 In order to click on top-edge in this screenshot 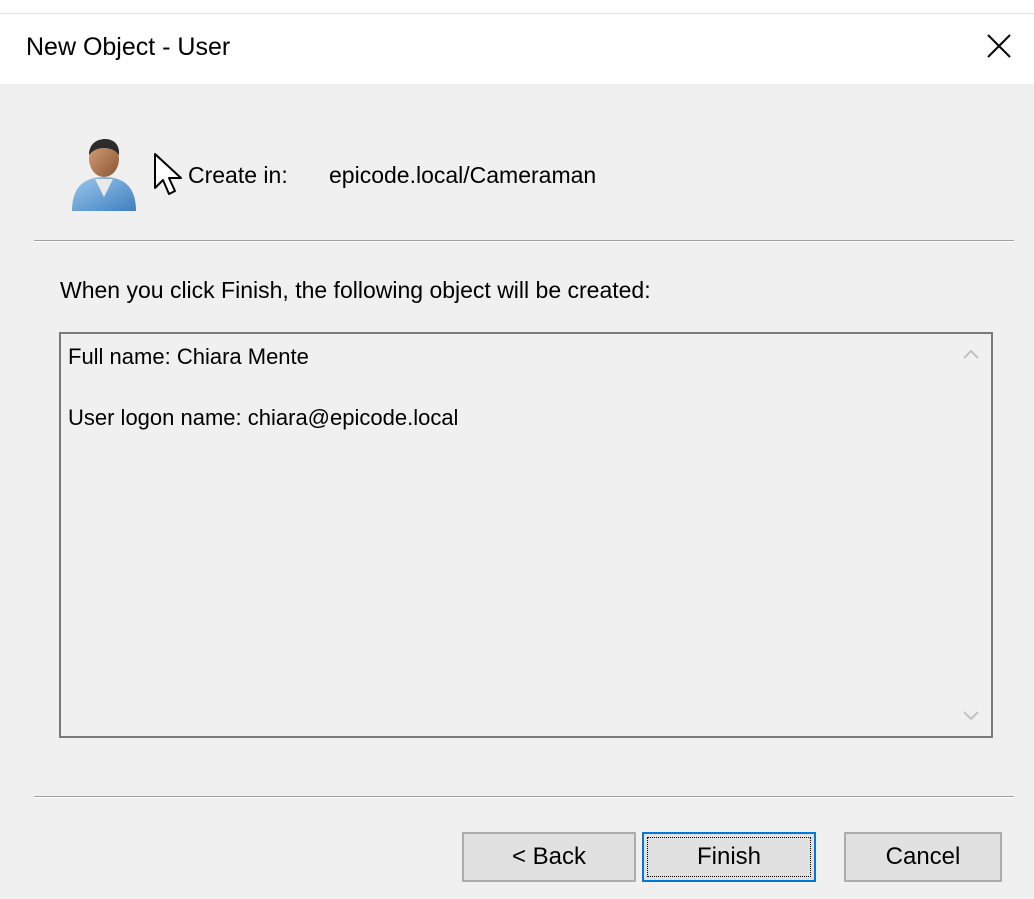, I will do `click(517, 7)`.